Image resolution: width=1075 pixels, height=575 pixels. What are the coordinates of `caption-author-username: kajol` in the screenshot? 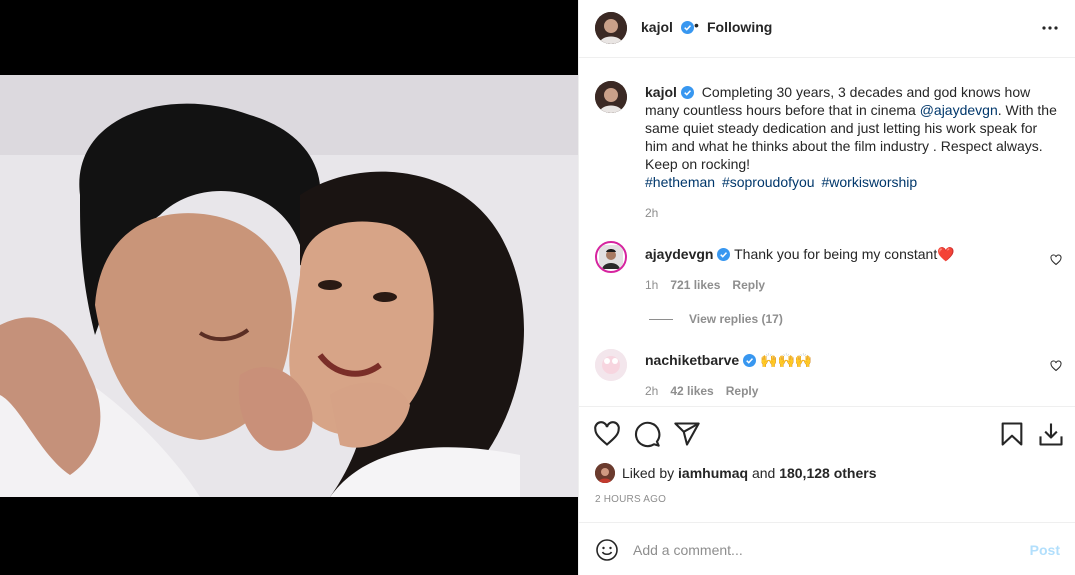 It's located at (669, 92).